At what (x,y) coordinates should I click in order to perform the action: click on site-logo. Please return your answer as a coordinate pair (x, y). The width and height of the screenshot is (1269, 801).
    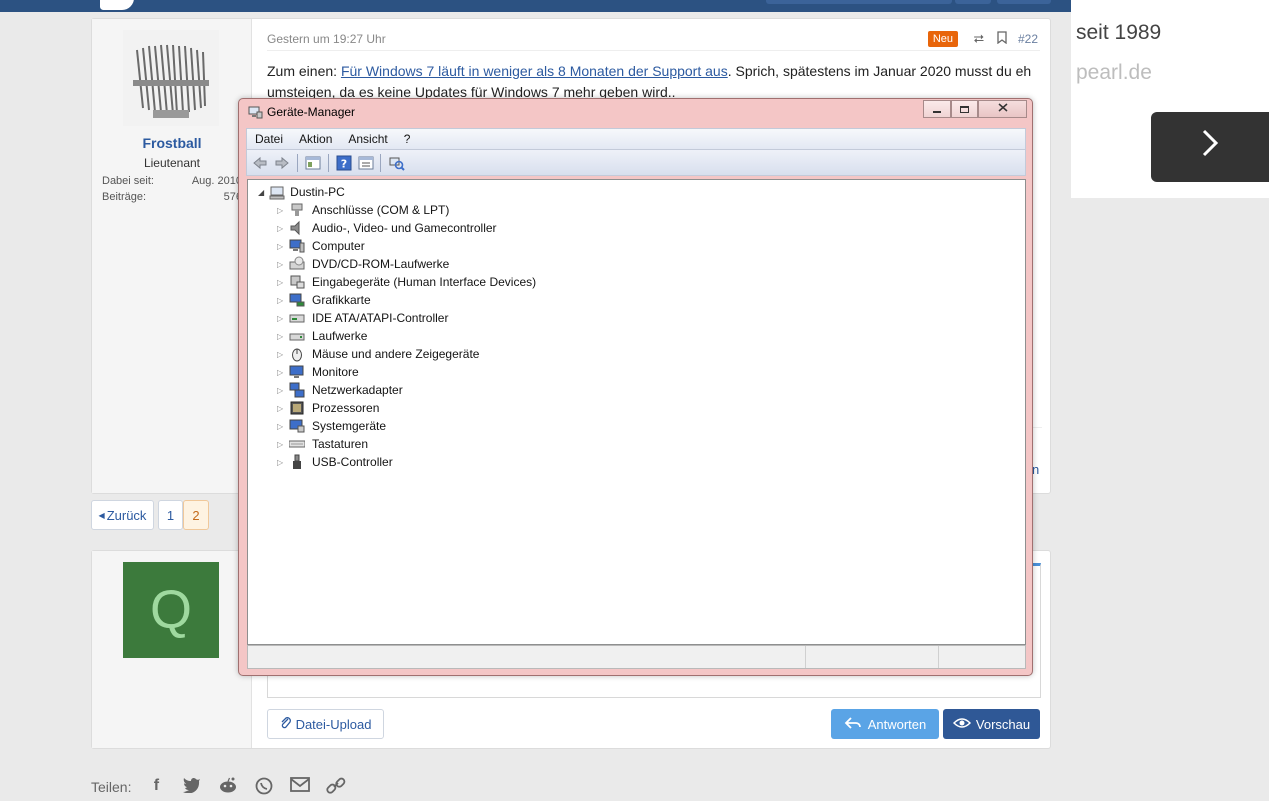
    Looking at the image, I should click on (117, 5).